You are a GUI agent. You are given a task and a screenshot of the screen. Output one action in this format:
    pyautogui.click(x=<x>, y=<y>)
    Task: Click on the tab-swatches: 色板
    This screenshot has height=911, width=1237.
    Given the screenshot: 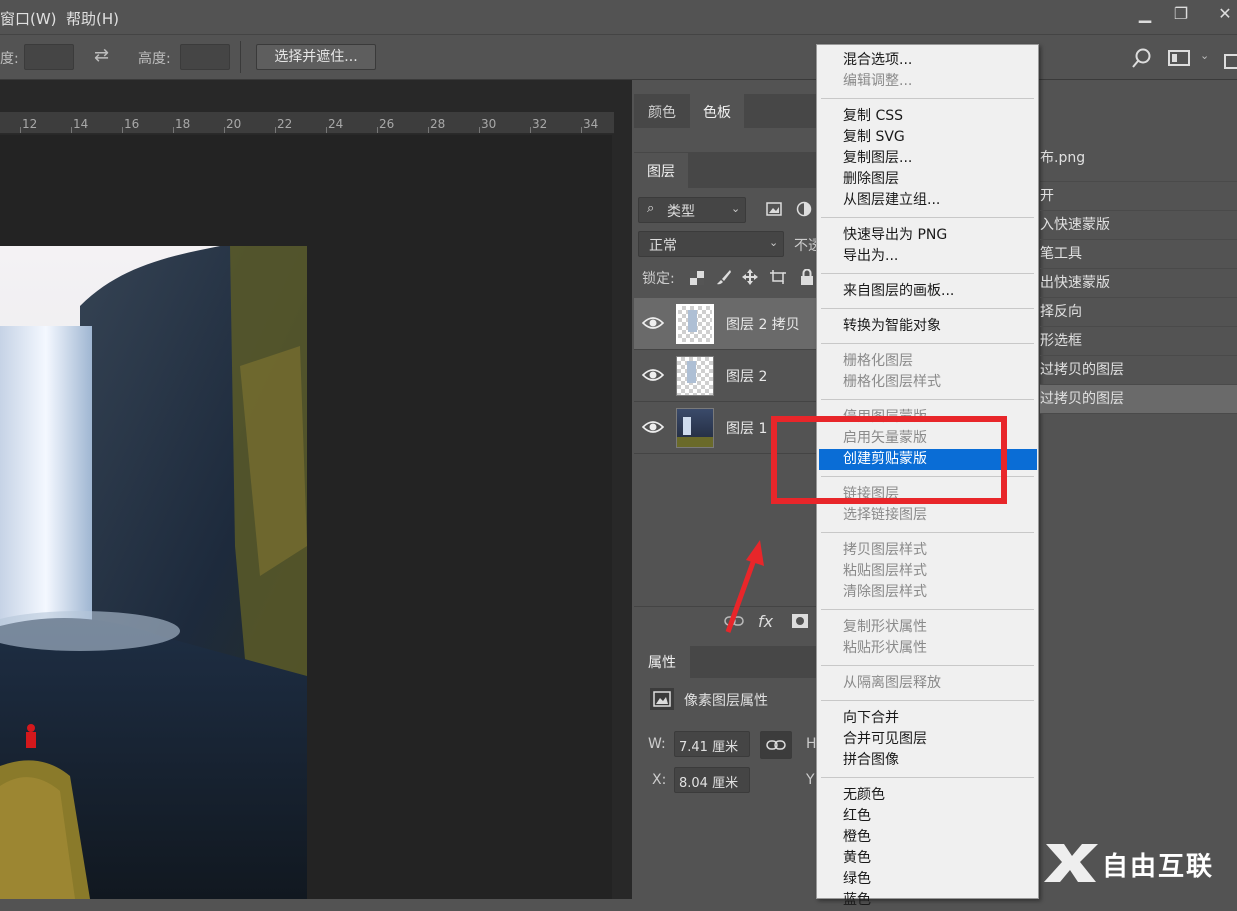 What is the action you would take?
    pyautogui.click(x=717, y=111)
    